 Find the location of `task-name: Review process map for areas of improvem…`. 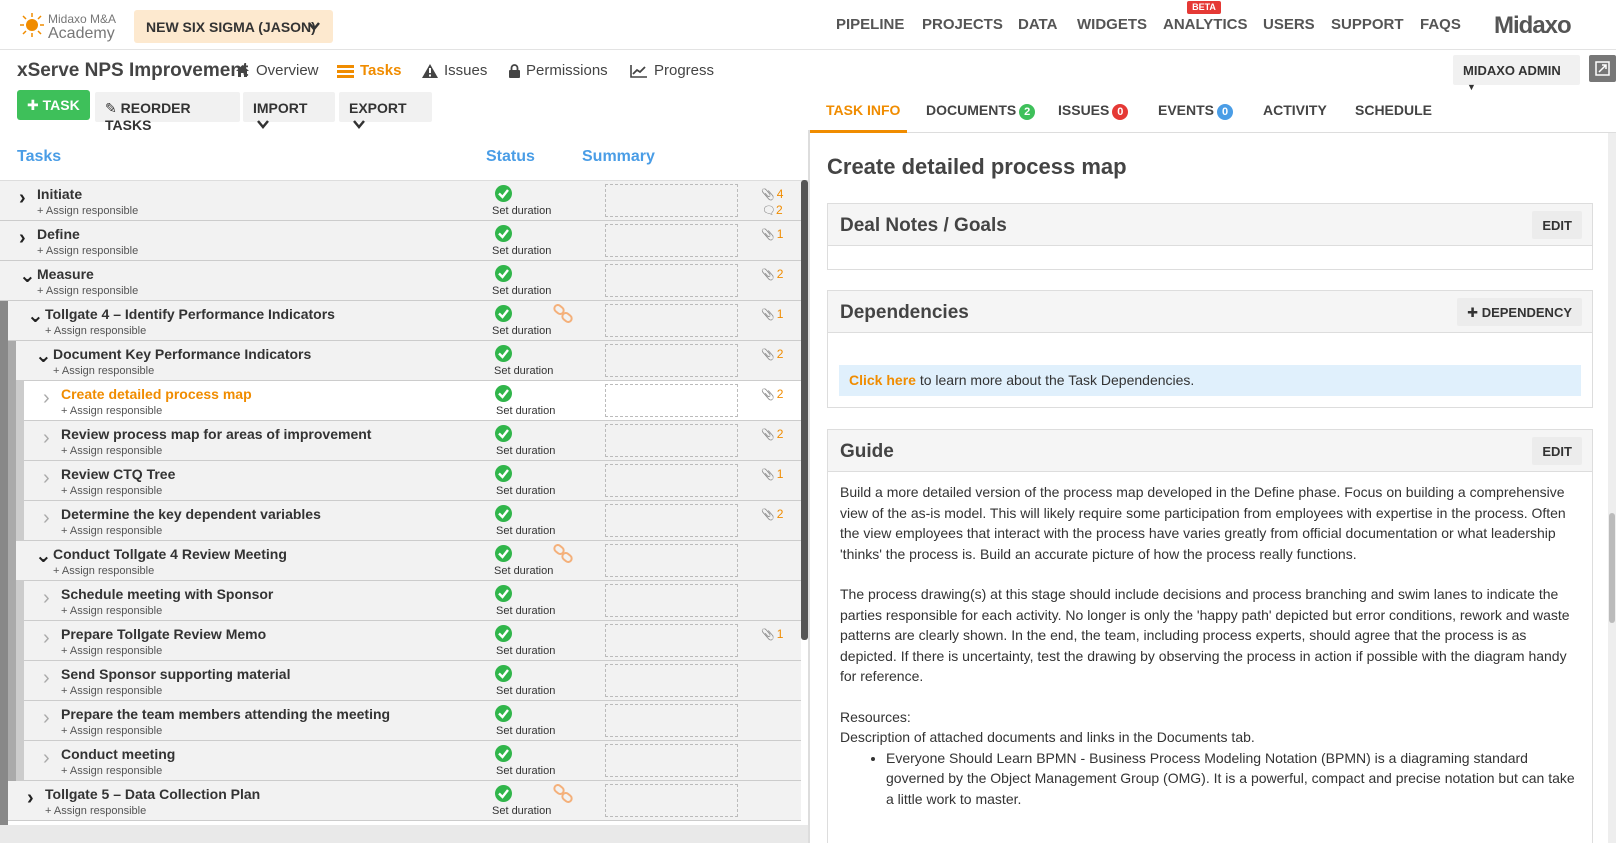

task-name: Review process map for areas of improvem… is located at coordinates (216, 434).